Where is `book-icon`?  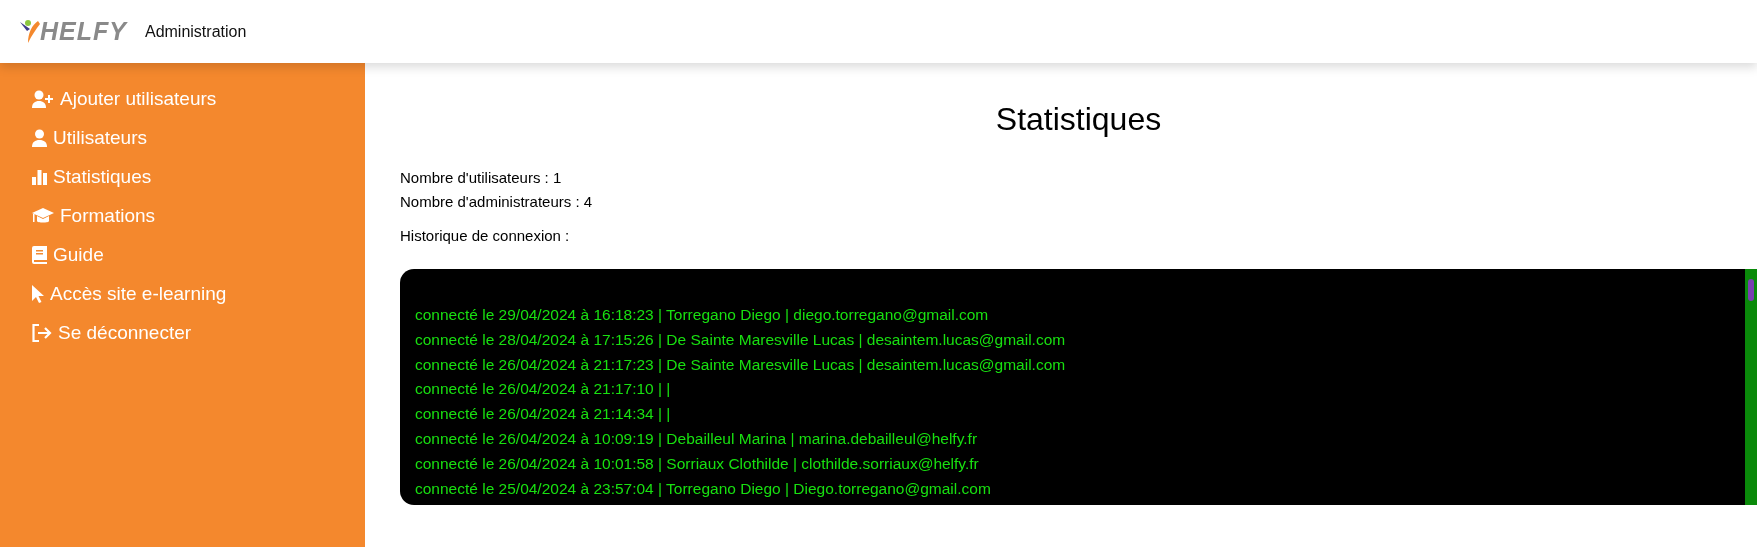
book-icon is located at coordinates (39, 254).